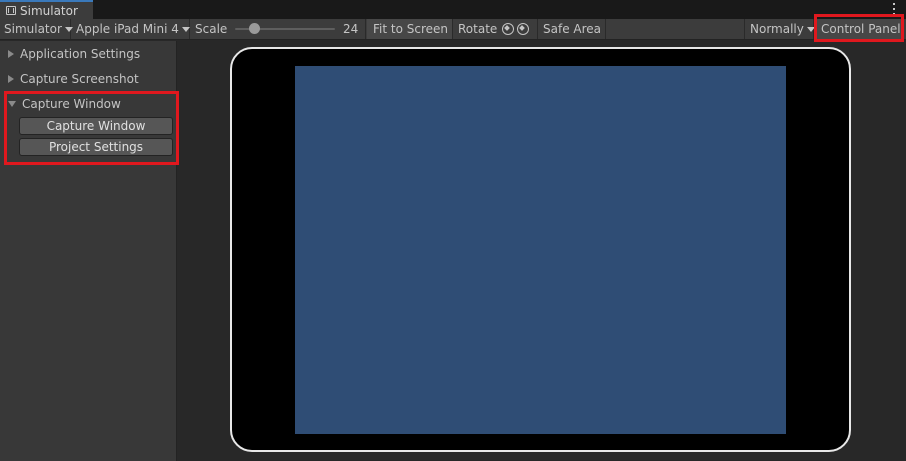 This screenshot has width=906, height=461. I want to click on scale-label: Scale, so click(211, 29).